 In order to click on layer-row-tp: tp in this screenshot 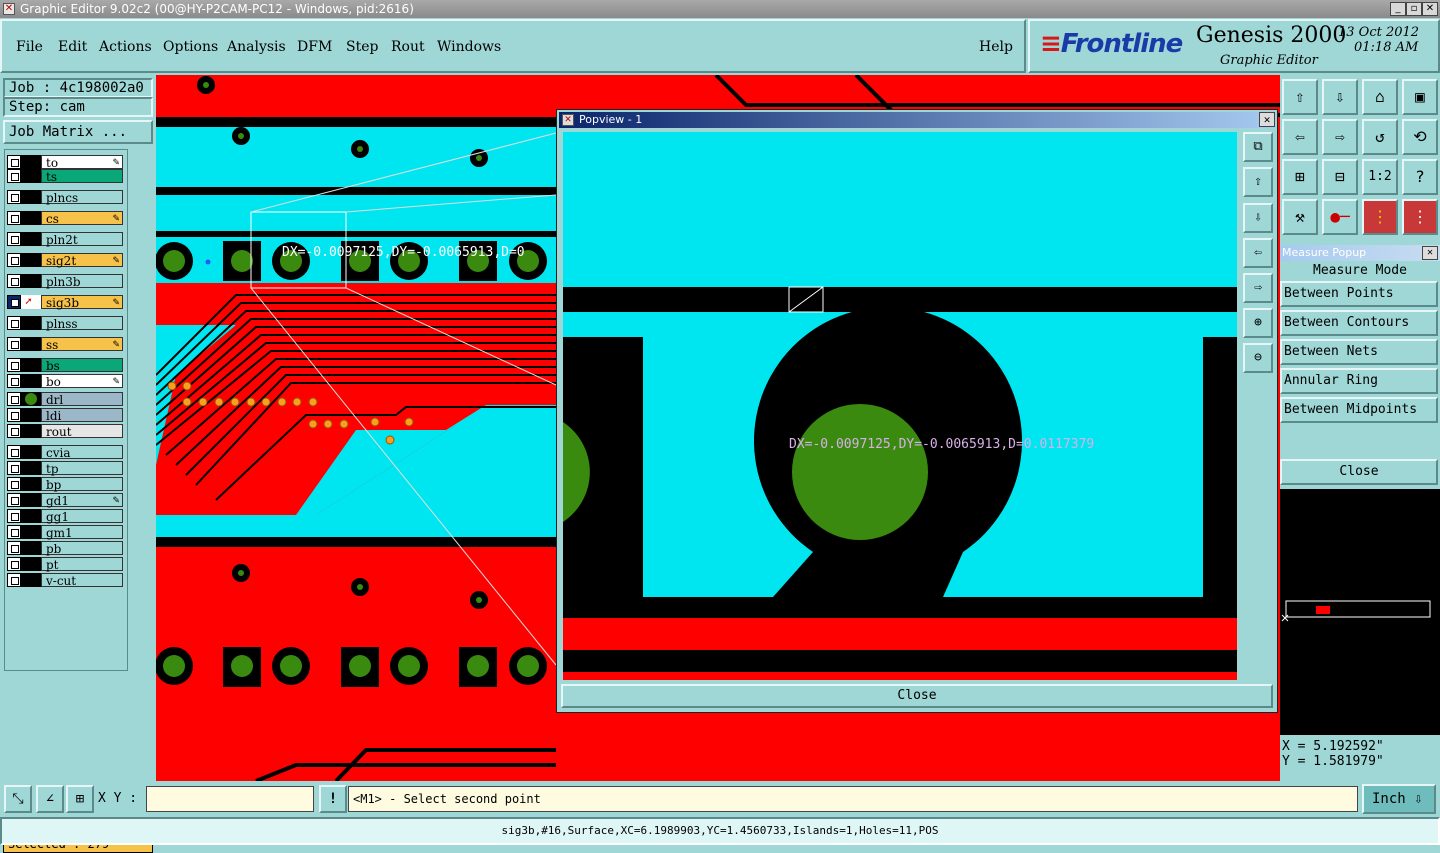, I will do `click(65, 468)`.